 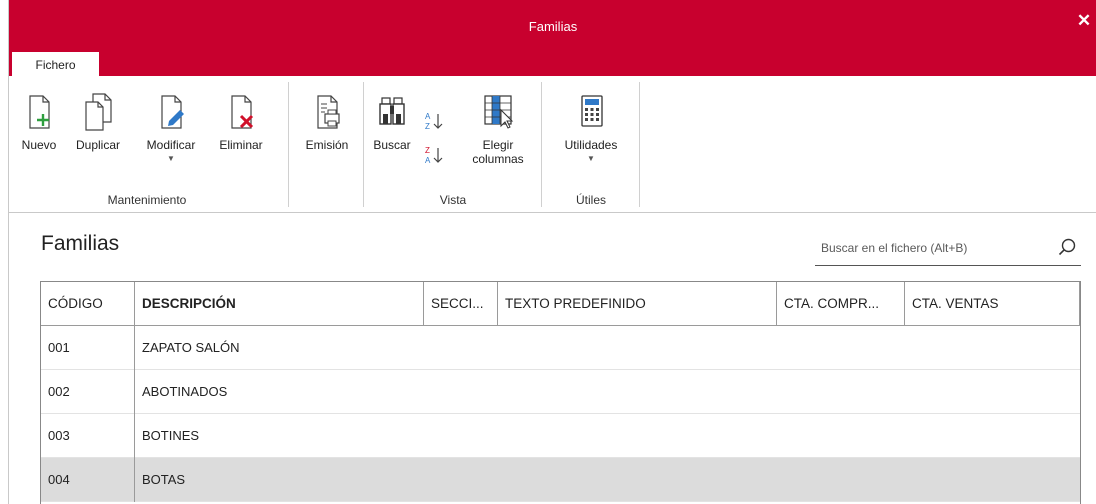 What do you see at coordinates (992, 303) in the screenshot?
I see `column-header-cta-ventas: CTA. VENTAS` at bounding box center [992, 303].